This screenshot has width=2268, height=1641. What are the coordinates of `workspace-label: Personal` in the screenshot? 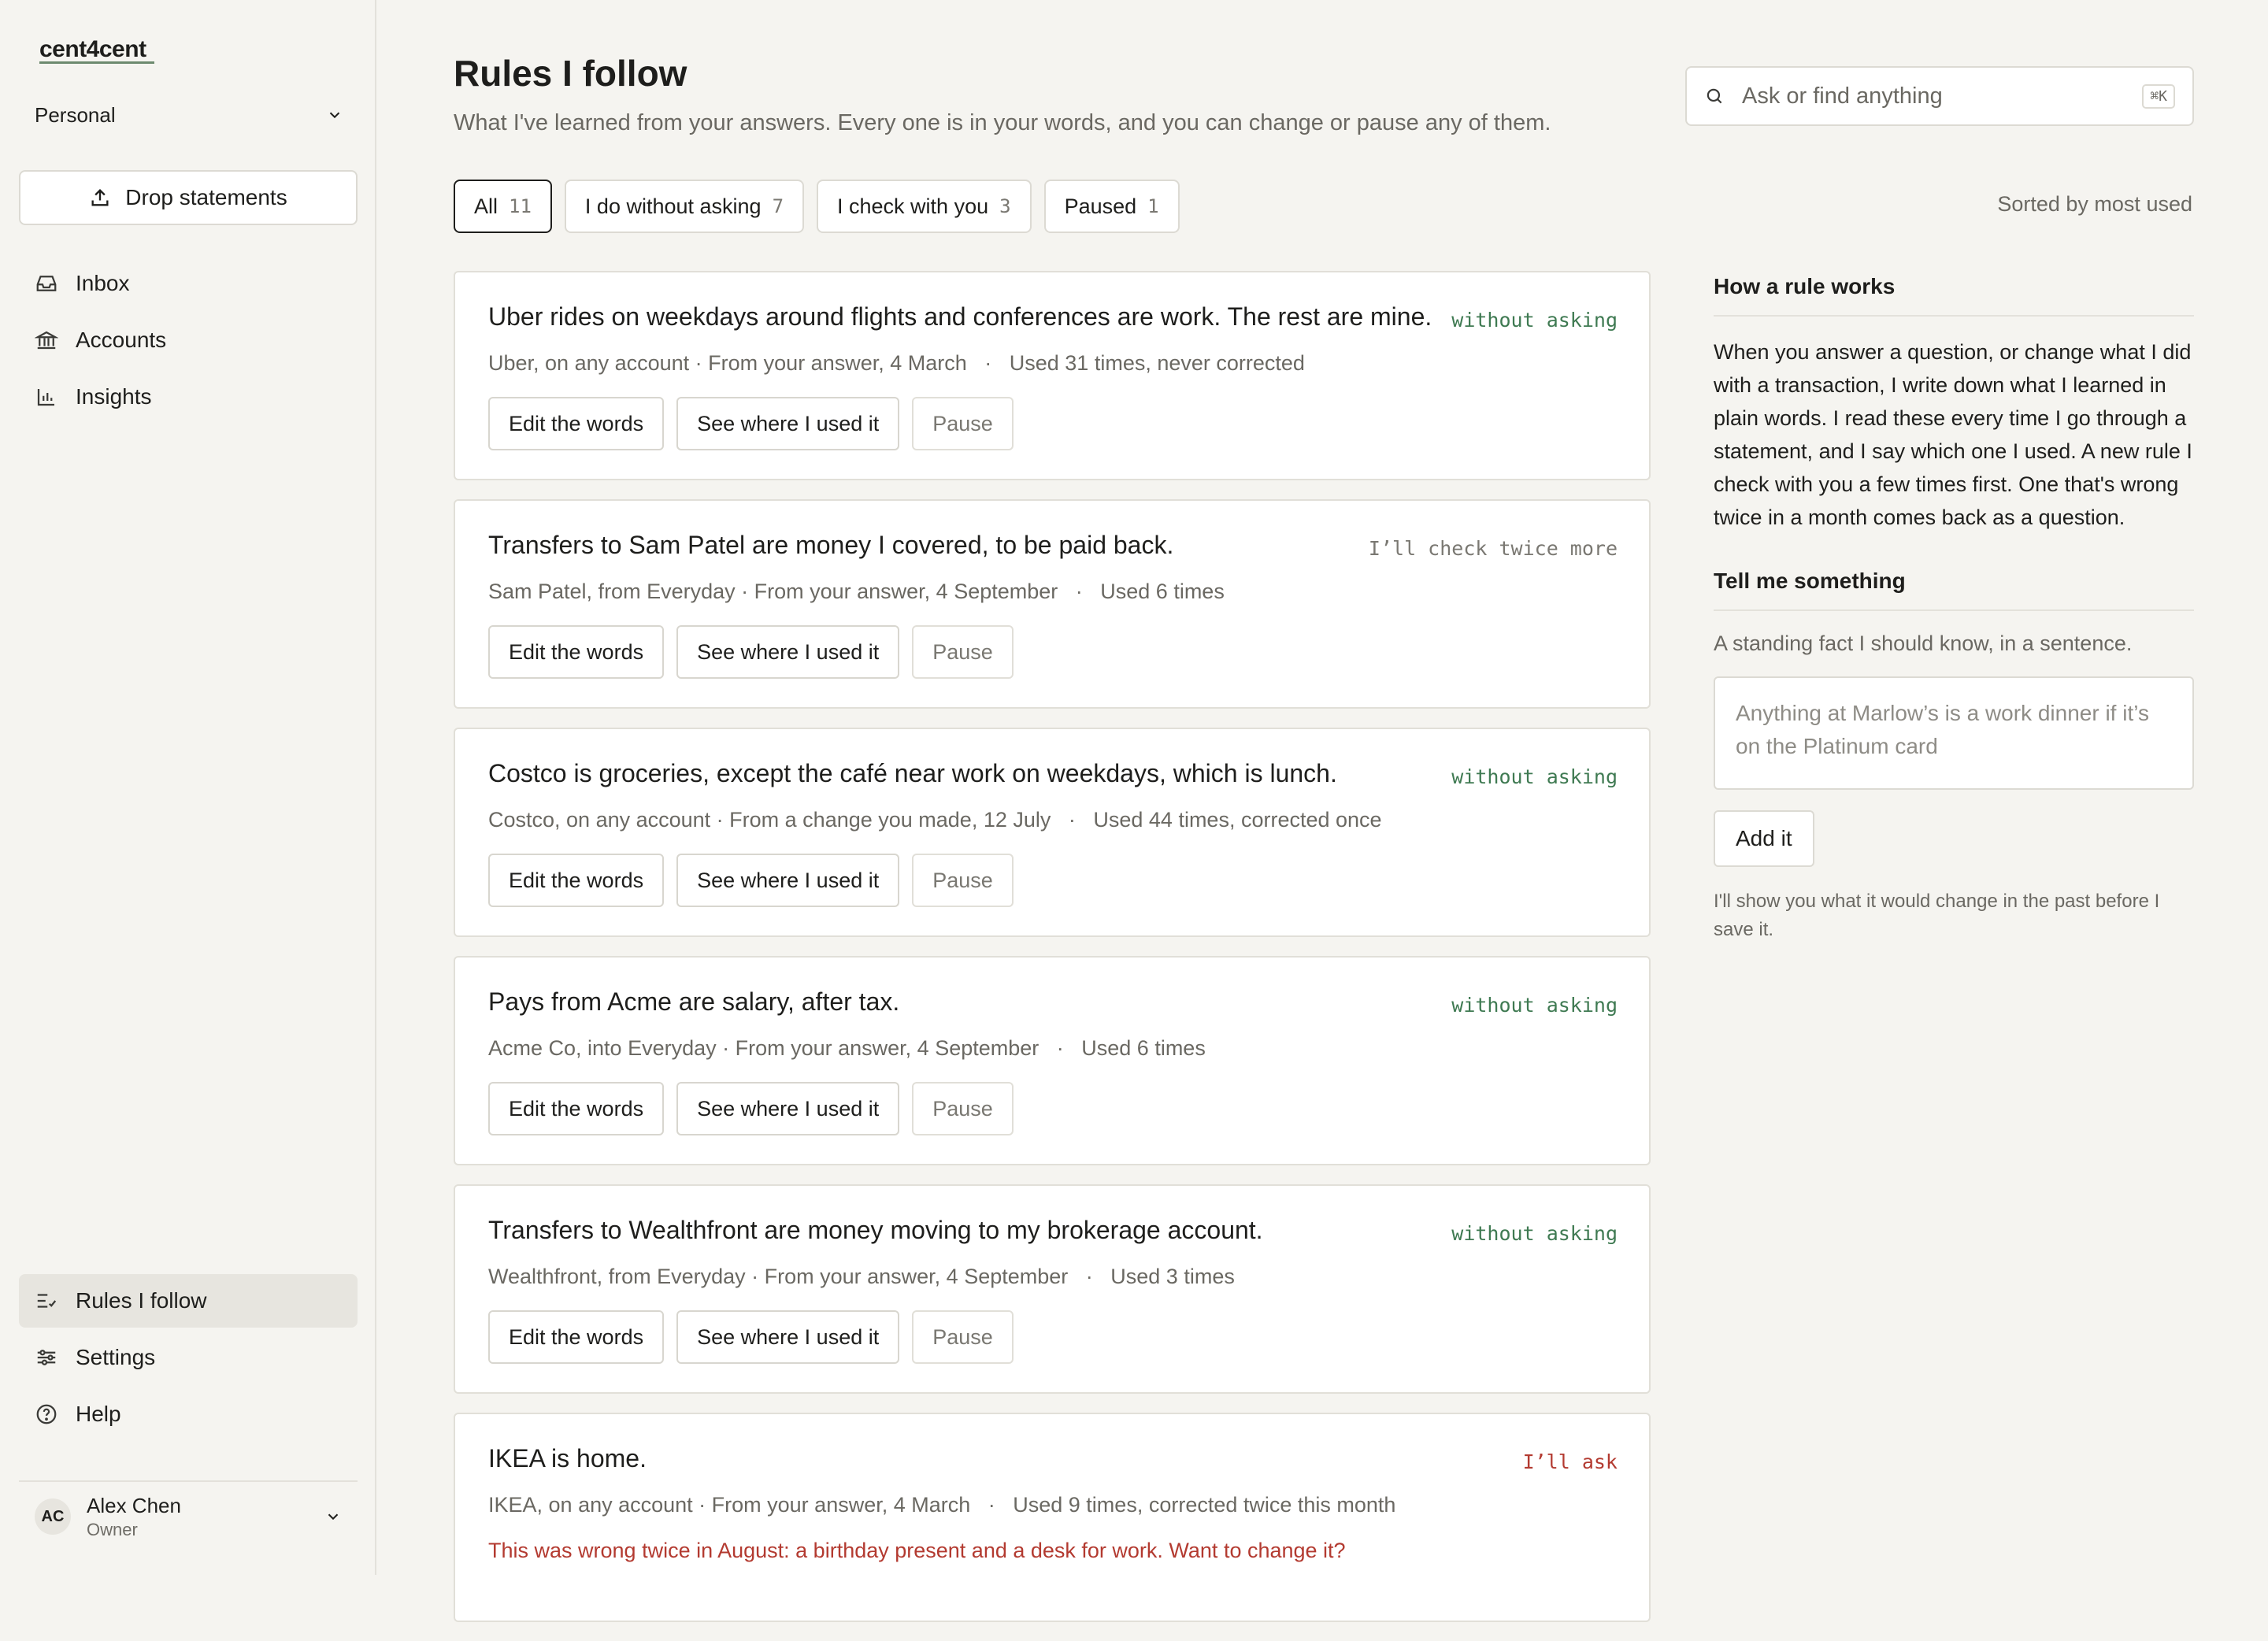 It's located at (75, 114).